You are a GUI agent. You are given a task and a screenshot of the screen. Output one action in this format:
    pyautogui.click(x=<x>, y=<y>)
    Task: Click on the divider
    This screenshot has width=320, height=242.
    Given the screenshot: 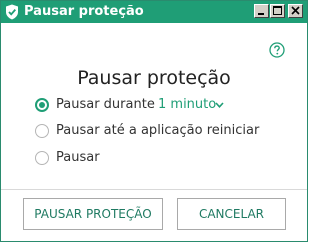 What is the action you would take?
    pyautogui.click(x=154, y=189)
    